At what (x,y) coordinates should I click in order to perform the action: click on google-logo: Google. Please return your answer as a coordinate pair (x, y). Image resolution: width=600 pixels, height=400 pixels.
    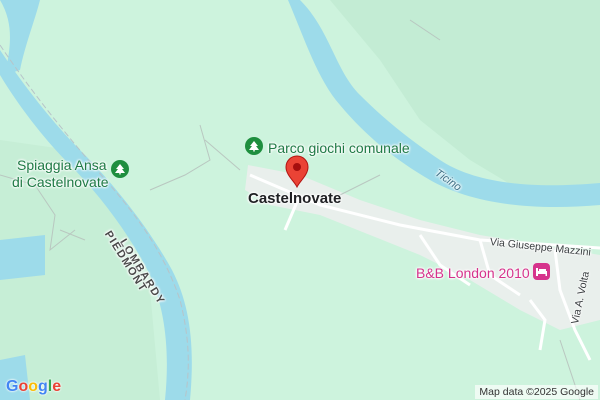
    Looking at the image, I should click on (33, 387).